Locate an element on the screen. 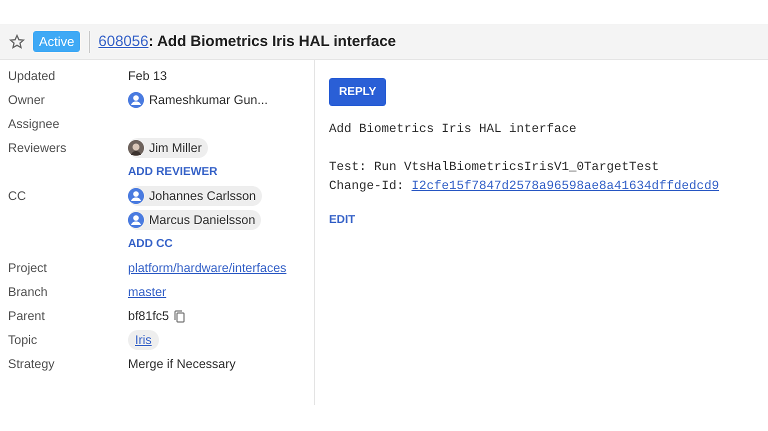  person-chip: Marcus Danielsson is located at coordinates (195, 220).